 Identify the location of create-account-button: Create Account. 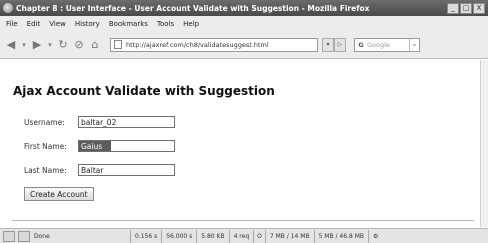
(59, 194).